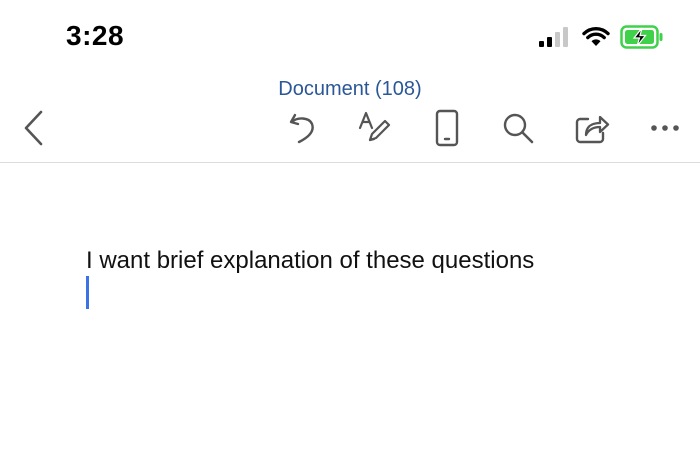  I want to click on undo-icon, so click(301, 128).